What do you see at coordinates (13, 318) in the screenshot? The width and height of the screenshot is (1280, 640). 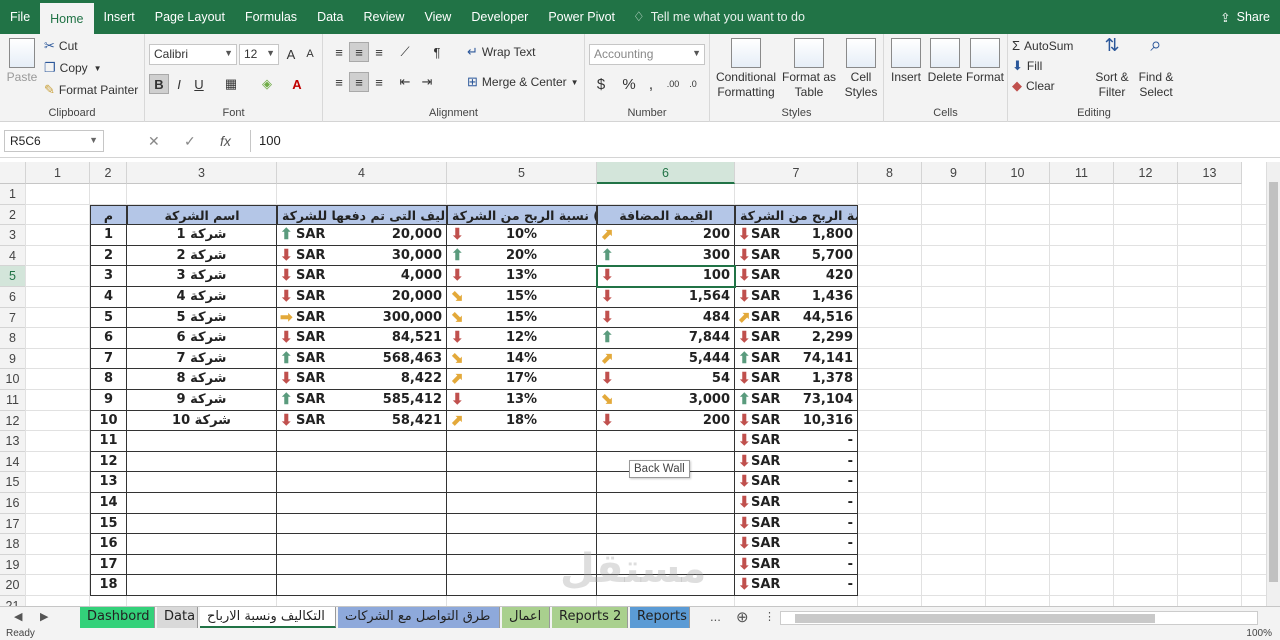 I see `row-header: 7` at bounding box center [13, 318].